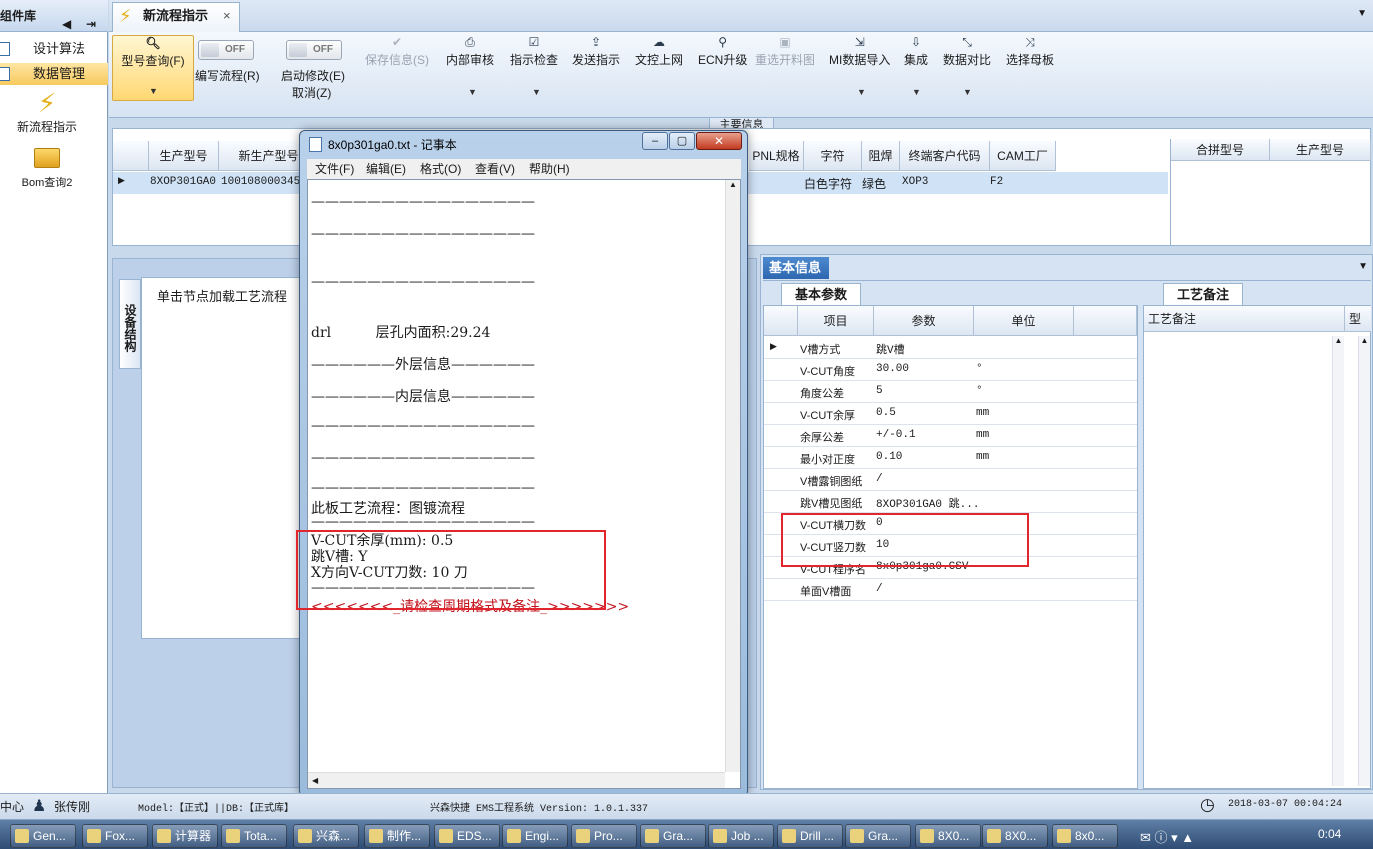 The image size is (1373, 849). Describe the element at coordinates (176, 17) in the screenshot. I see `tab-new-flow: ⚡ 新流程指示 ×` at that location.